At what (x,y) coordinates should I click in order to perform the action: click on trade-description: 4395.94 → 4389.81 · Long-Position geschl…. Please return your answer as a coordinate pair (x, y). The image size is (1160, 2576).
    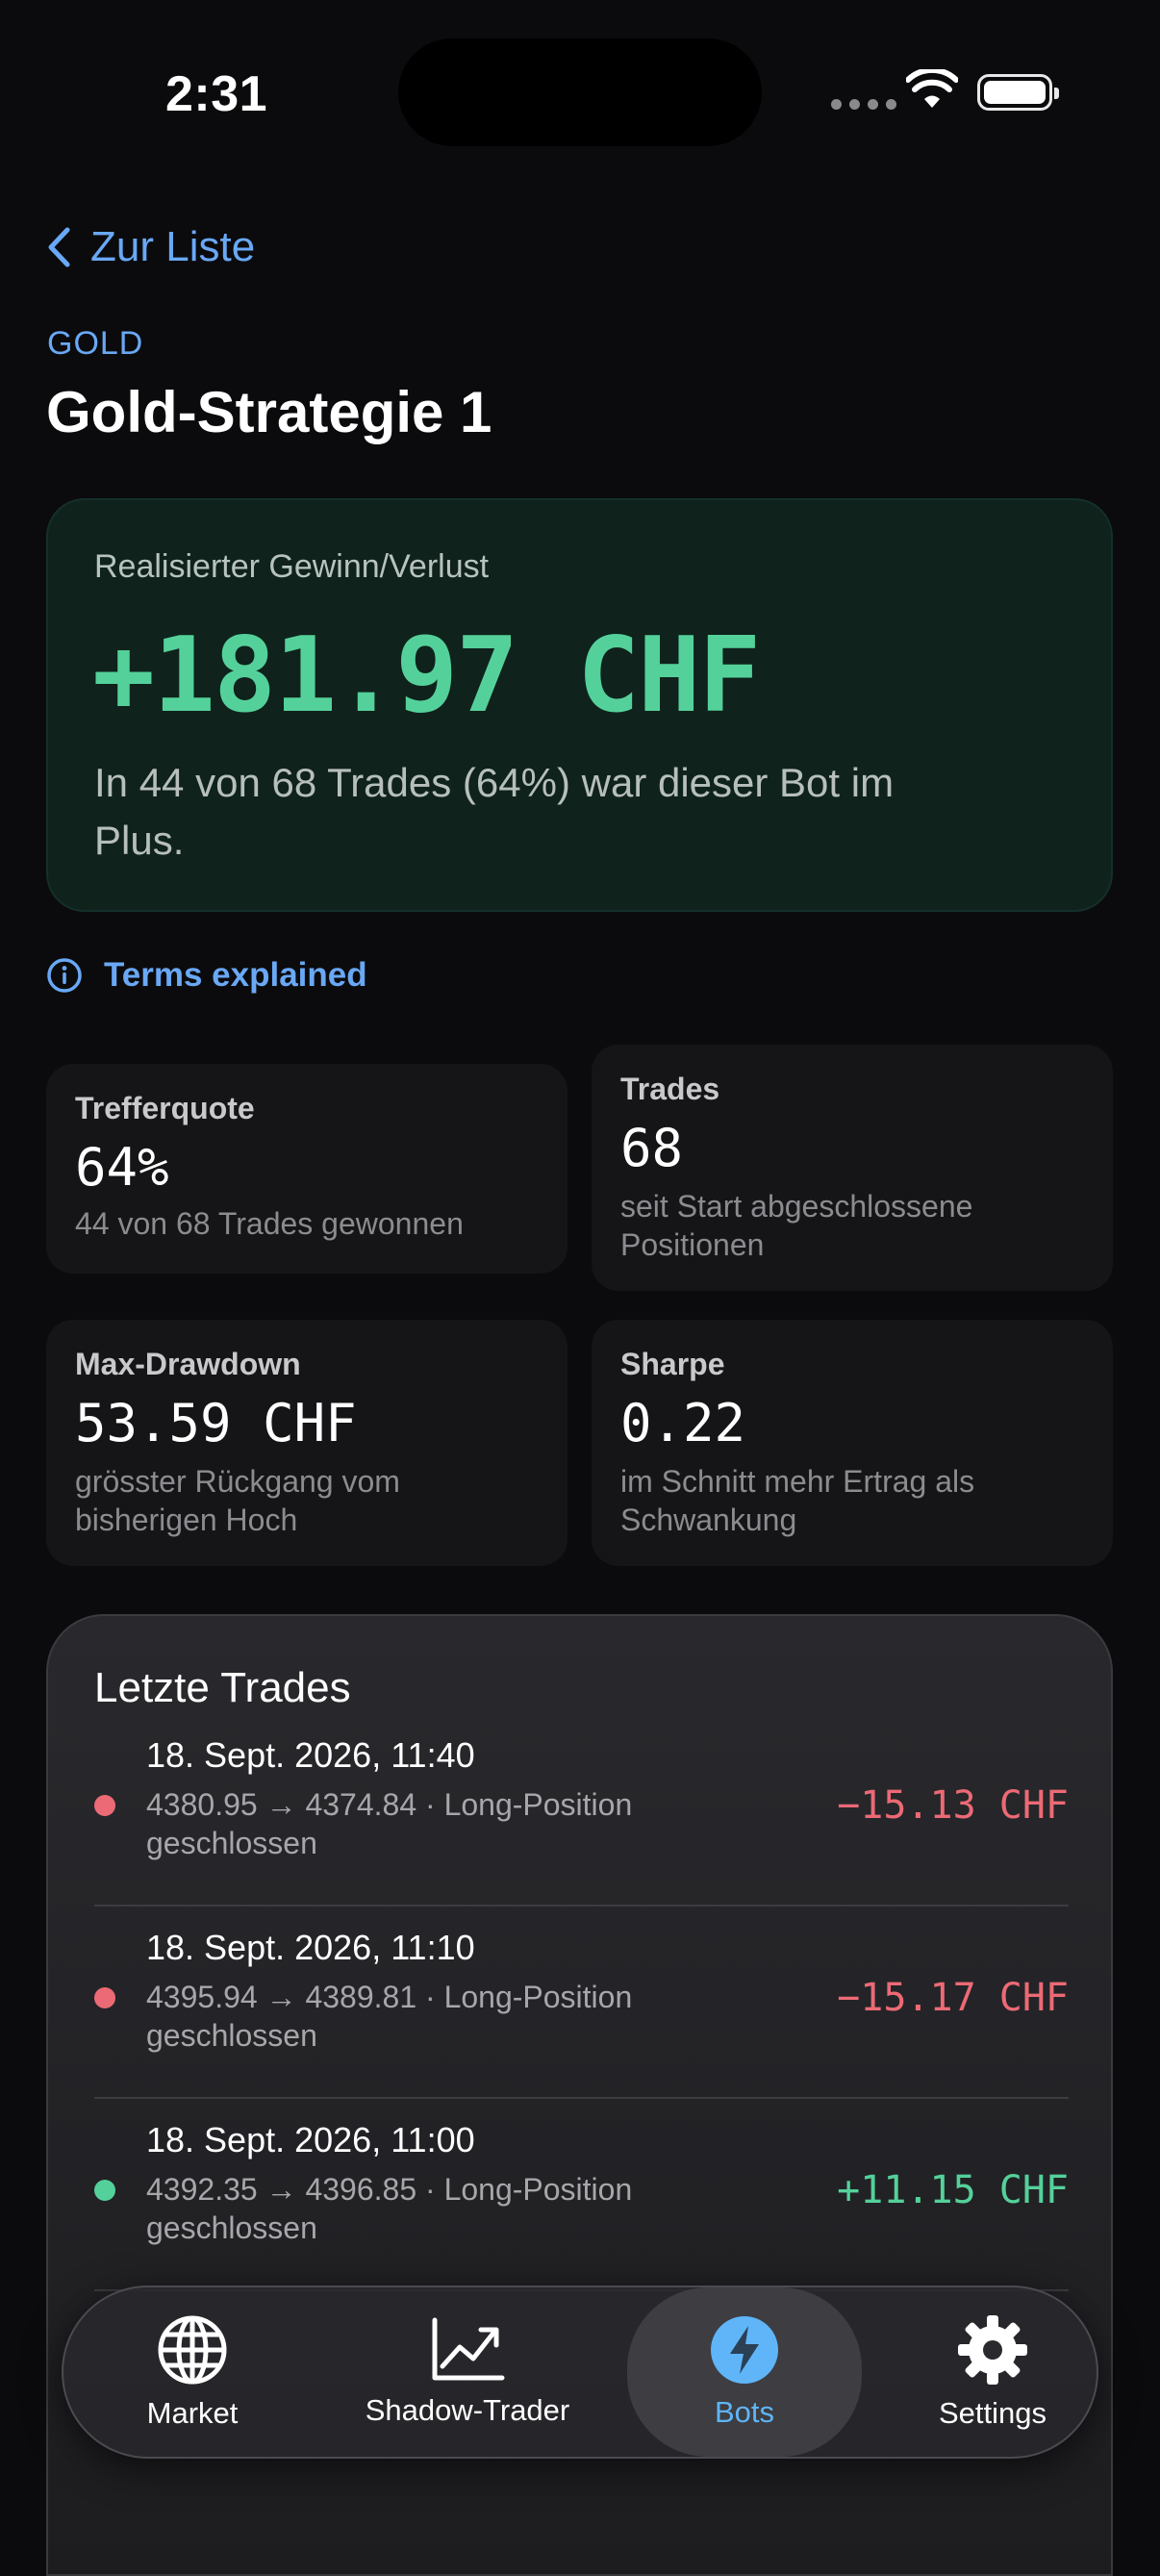
    Looking at the image, I should click on (389, 2017).